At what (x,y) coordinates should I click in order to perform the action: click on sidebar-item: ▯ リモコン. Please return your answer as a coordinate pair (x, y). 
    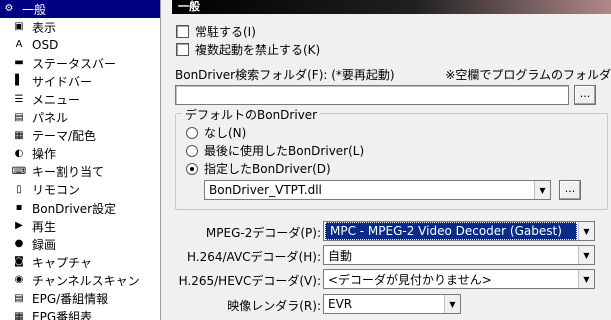
    Looking at the image, I should click on (80, 190).